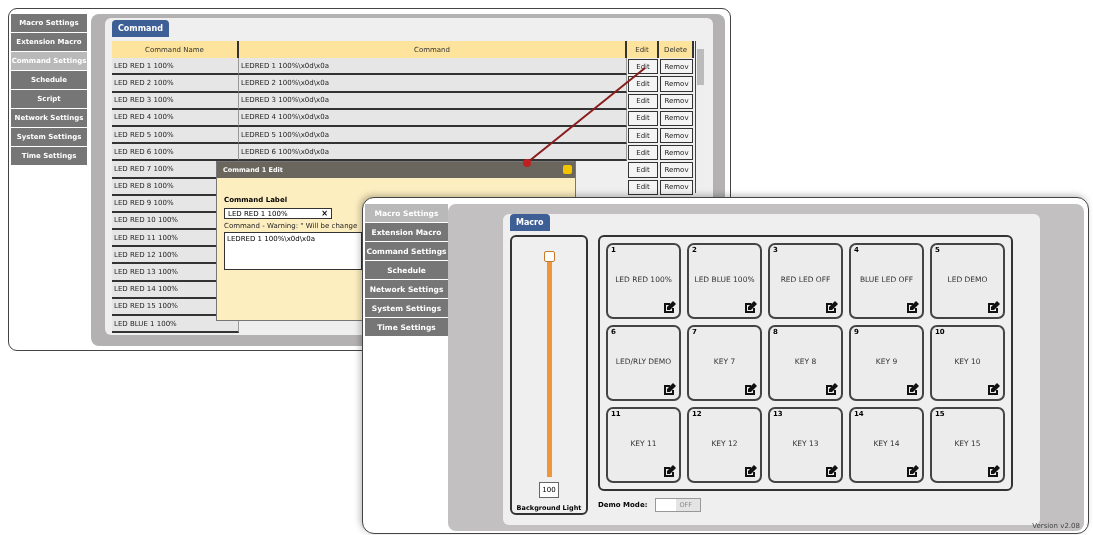 Image resolution: width=1093 pixels, height=535 pixels. Describe the element at coordinates (140, 28) in the screenshot. I see `tab: Command` at that location.